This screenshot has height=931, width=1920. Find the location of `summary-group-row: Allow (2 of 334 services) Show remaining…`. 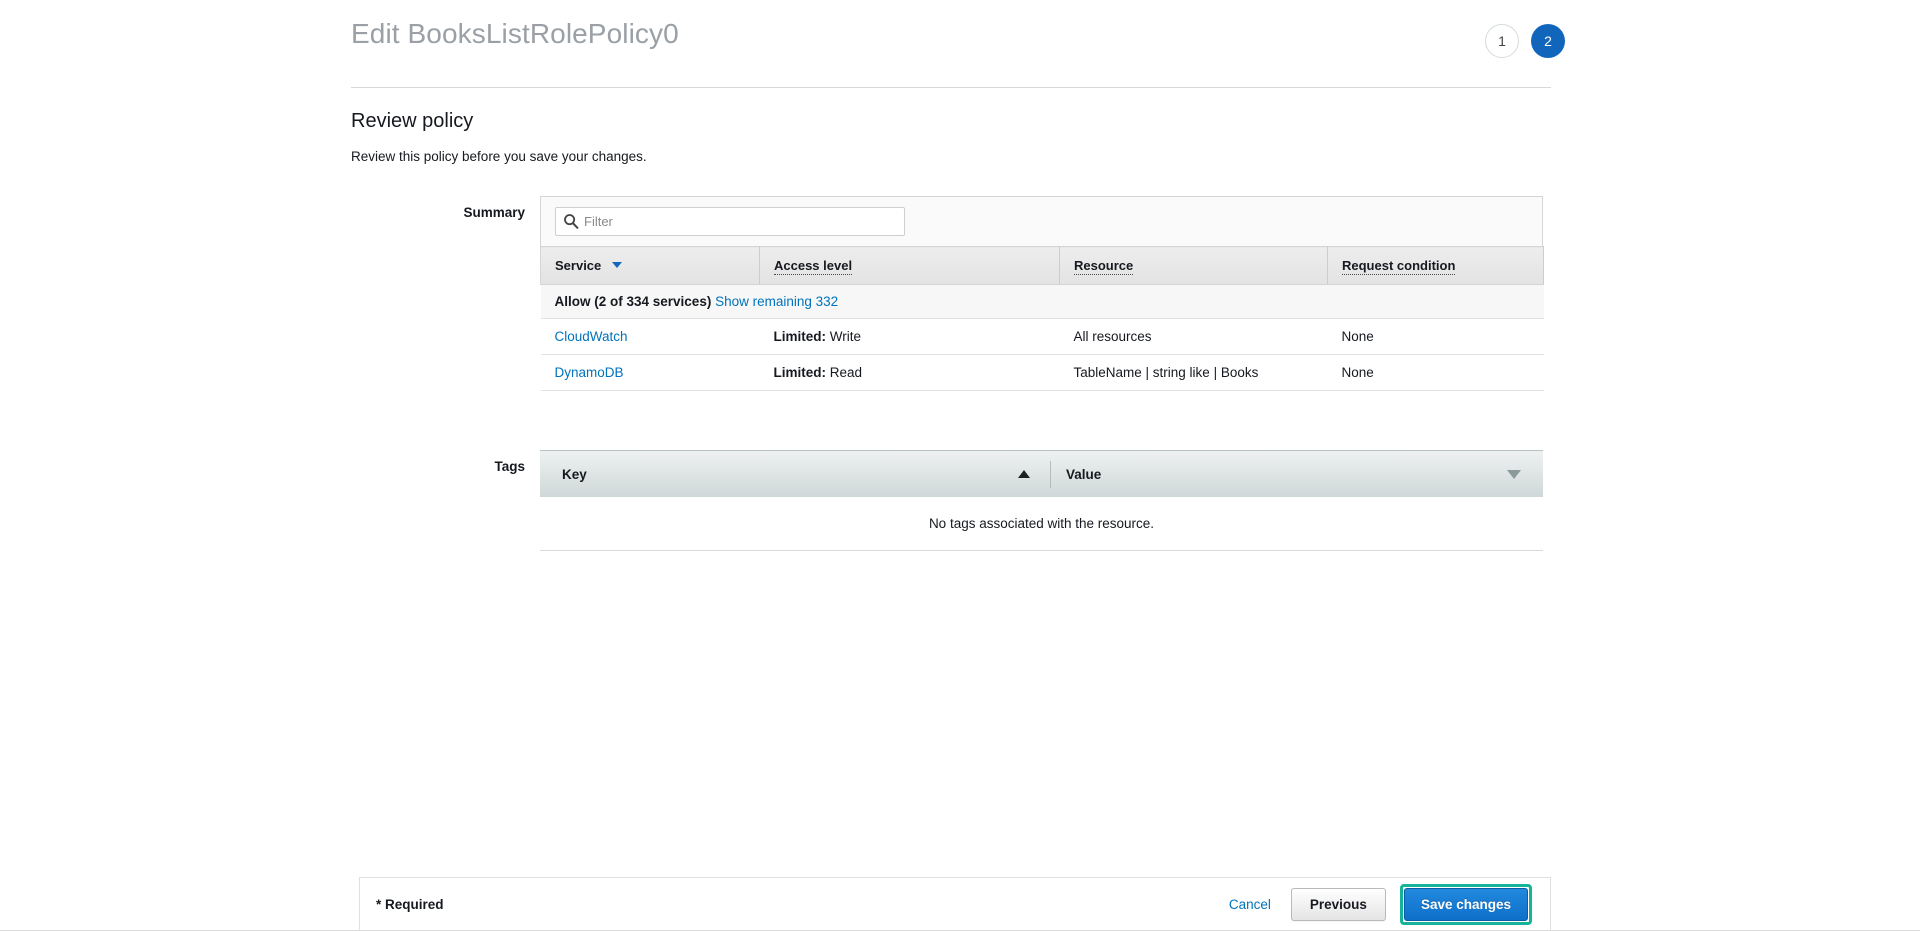

summary-group-row: Allow (2 of 334 services) Show remaining… is located at coordinates (1042, 301).